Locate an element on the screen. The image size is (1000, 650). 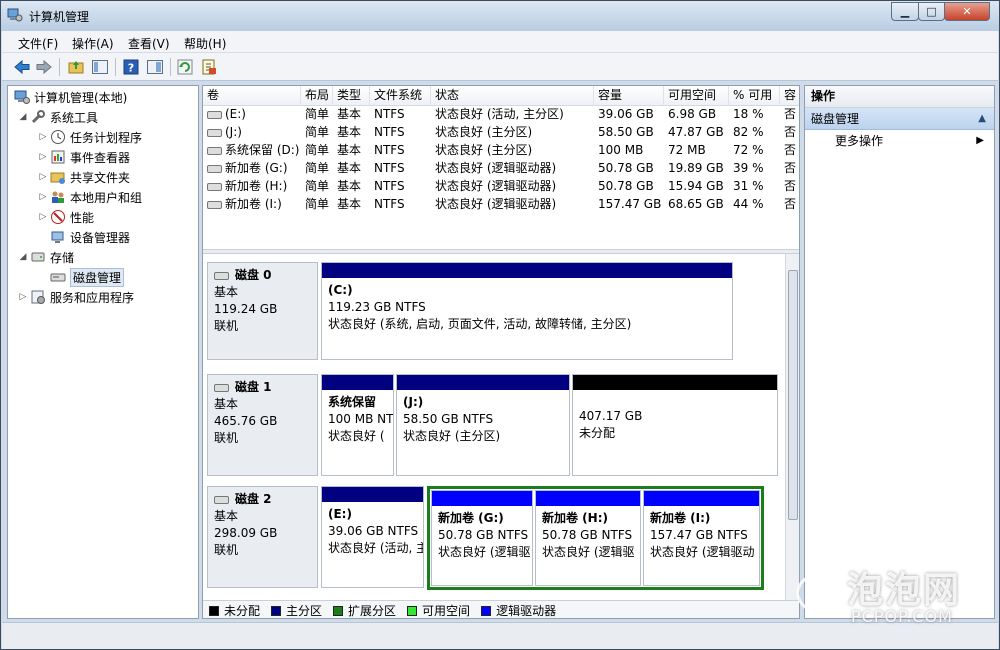
column-header-filesystem: 文件系统 is located at coordinates (400, 96).